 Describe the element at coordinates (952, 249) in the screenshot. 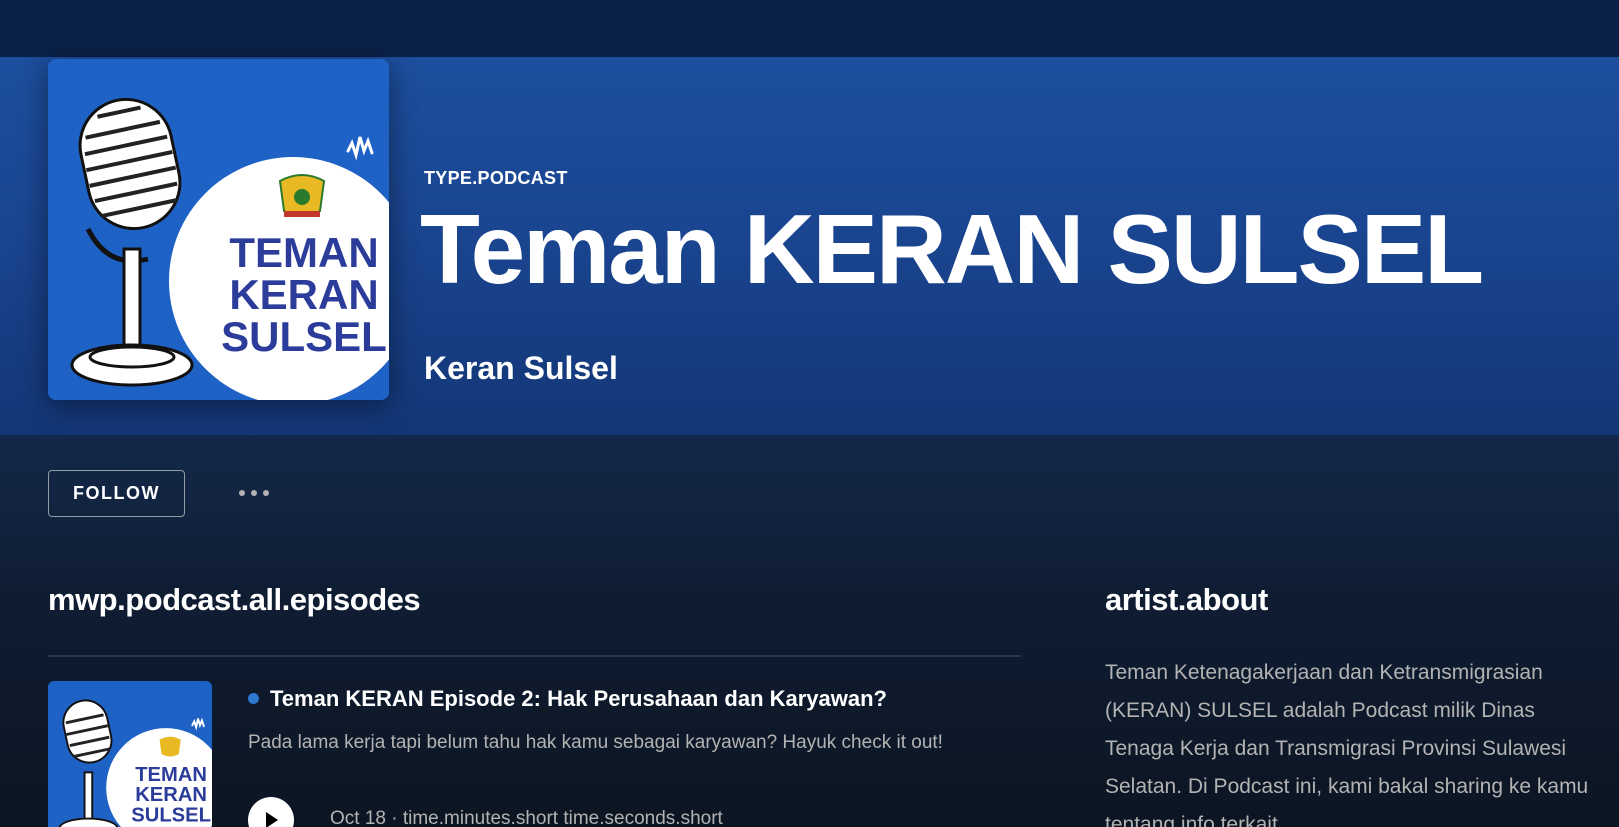

I see `podcast-title: Teman KERAN SULSEL` at that location.